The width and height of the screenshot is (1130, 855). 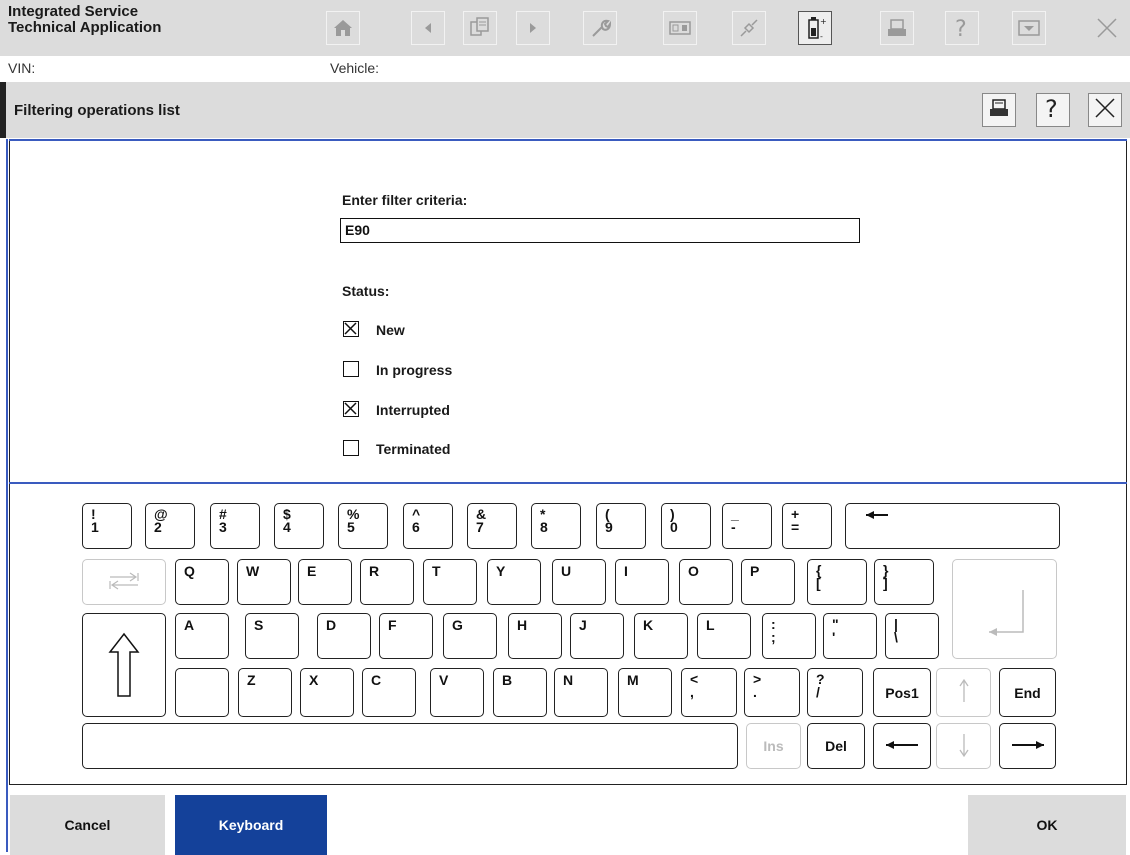 What do you see at coordinates (789, 636) in the screenshot?
I see `key-punct: :;` at bounding box center [789, 636].